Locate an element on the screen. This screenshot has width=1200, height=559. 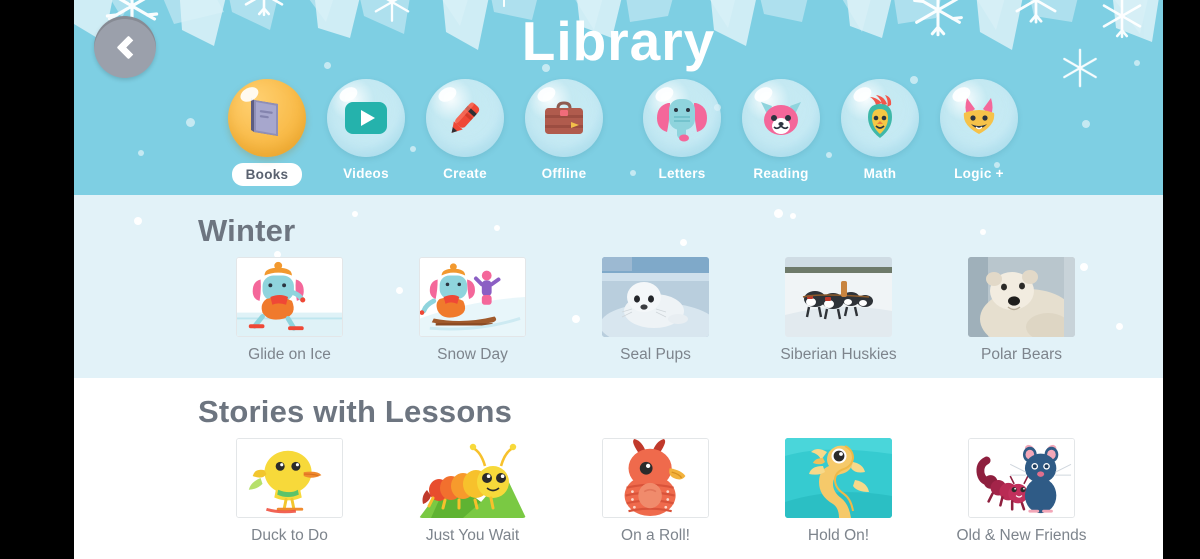
suitcase-icon is located at coordinates (564, 117).